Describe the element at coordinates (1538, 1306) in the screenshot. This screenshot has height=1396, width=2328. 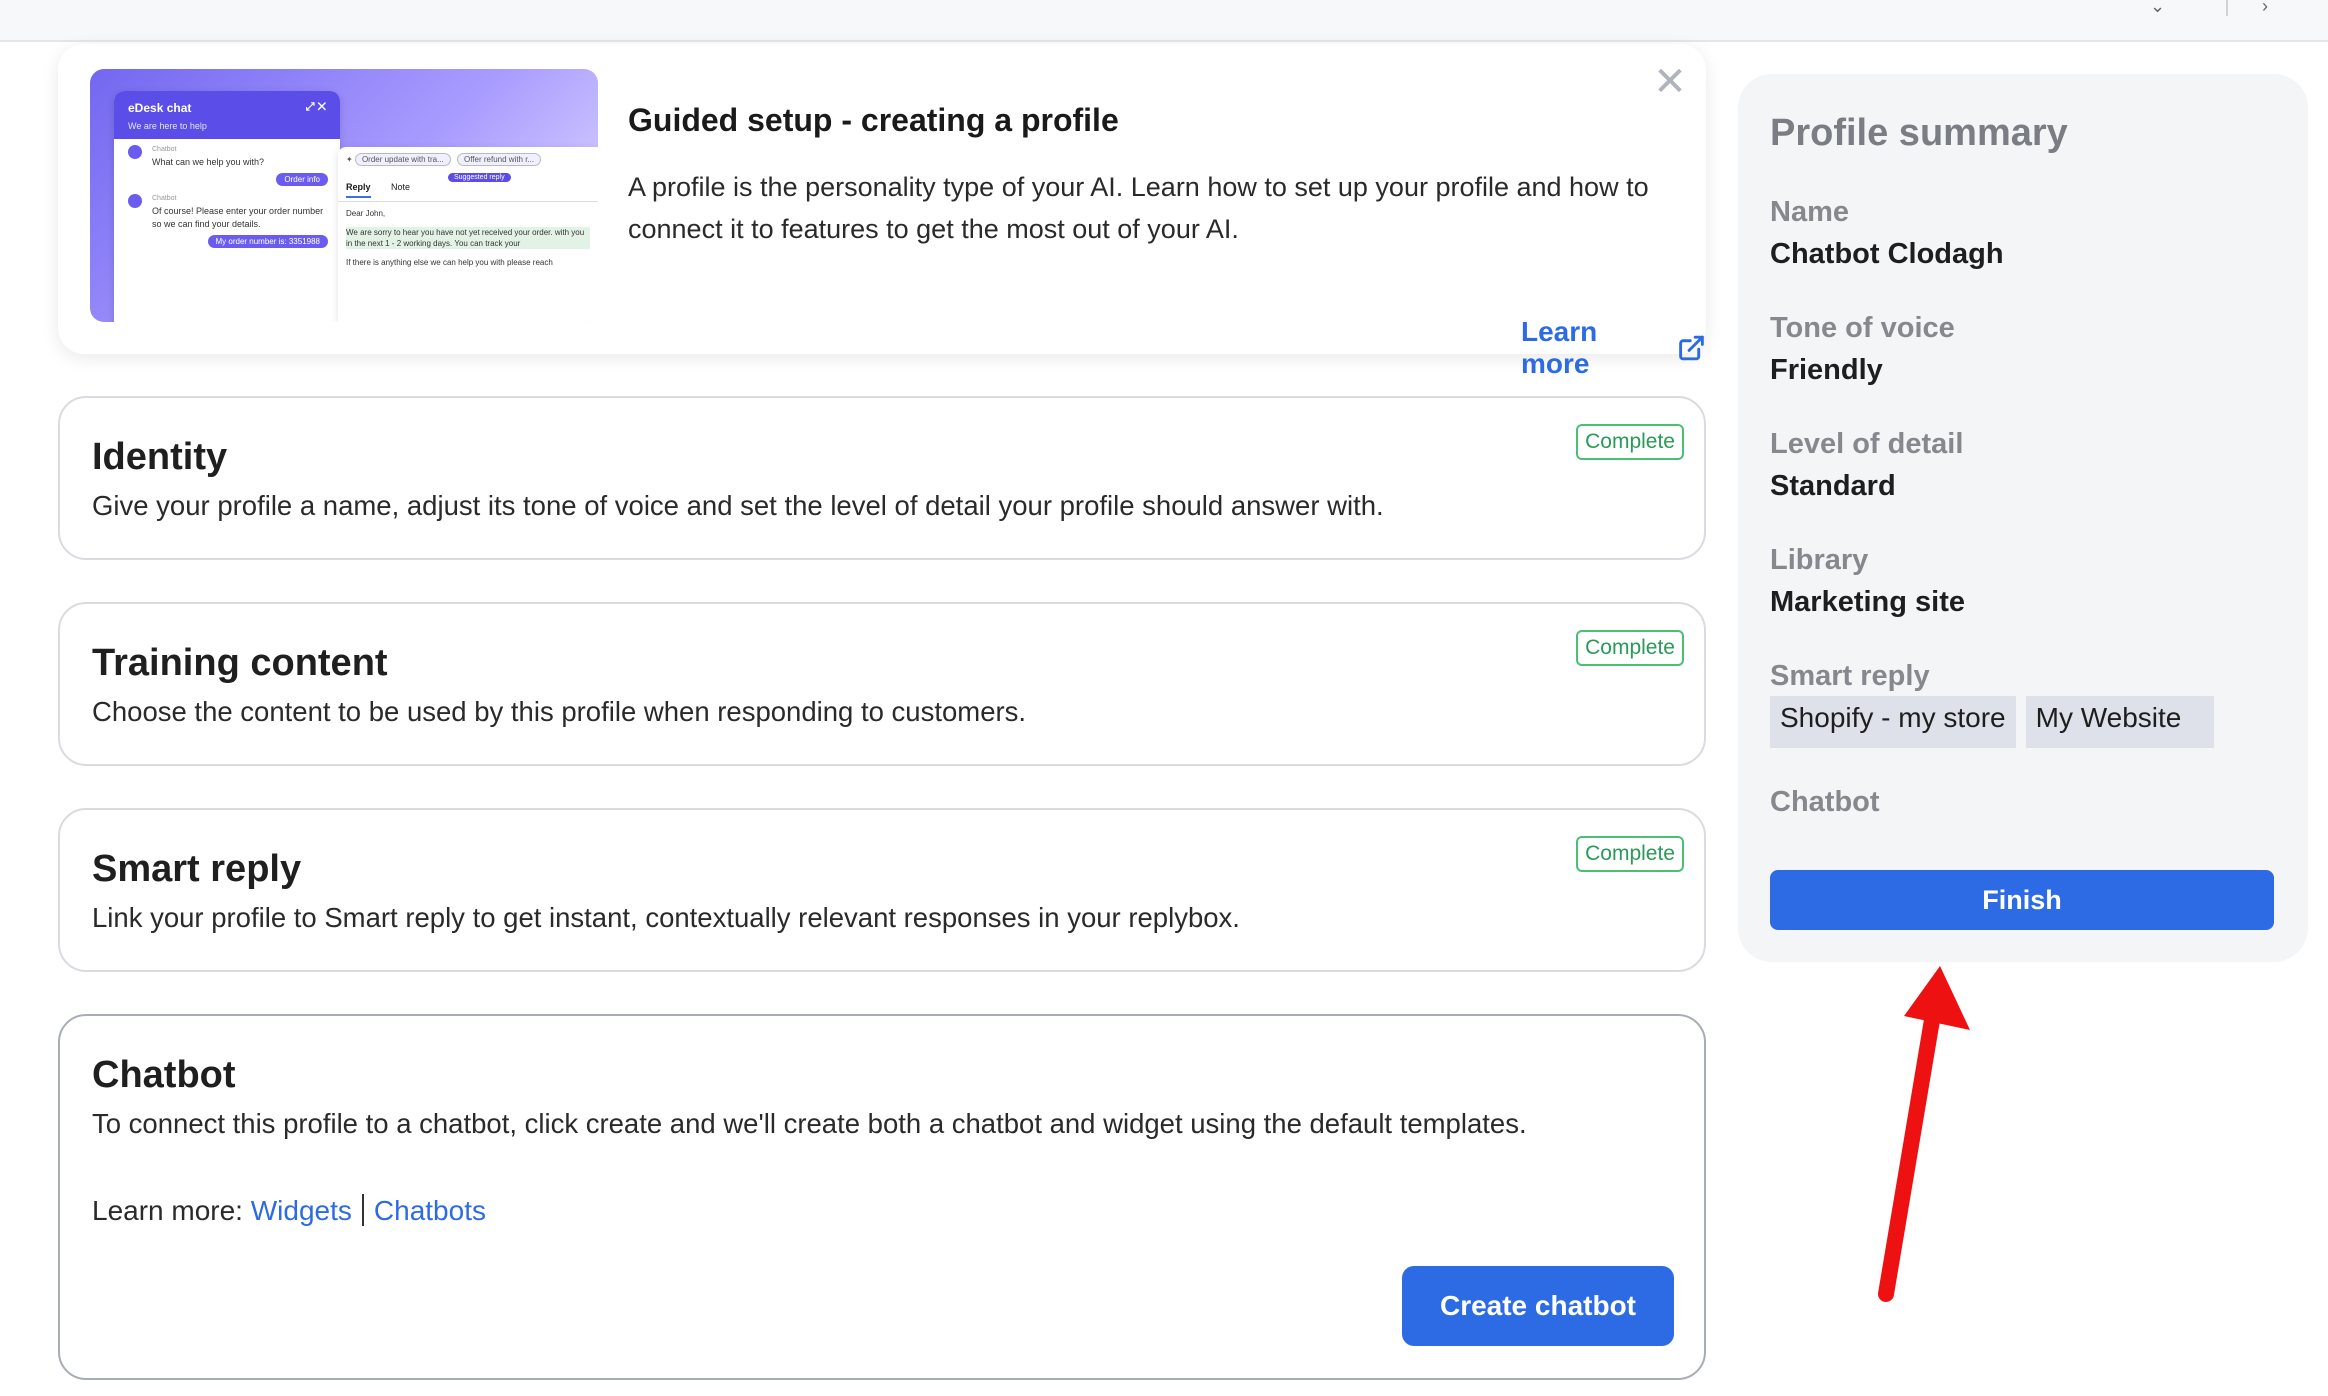
I see `create-chatbot-button: Create chatbot` at that location.